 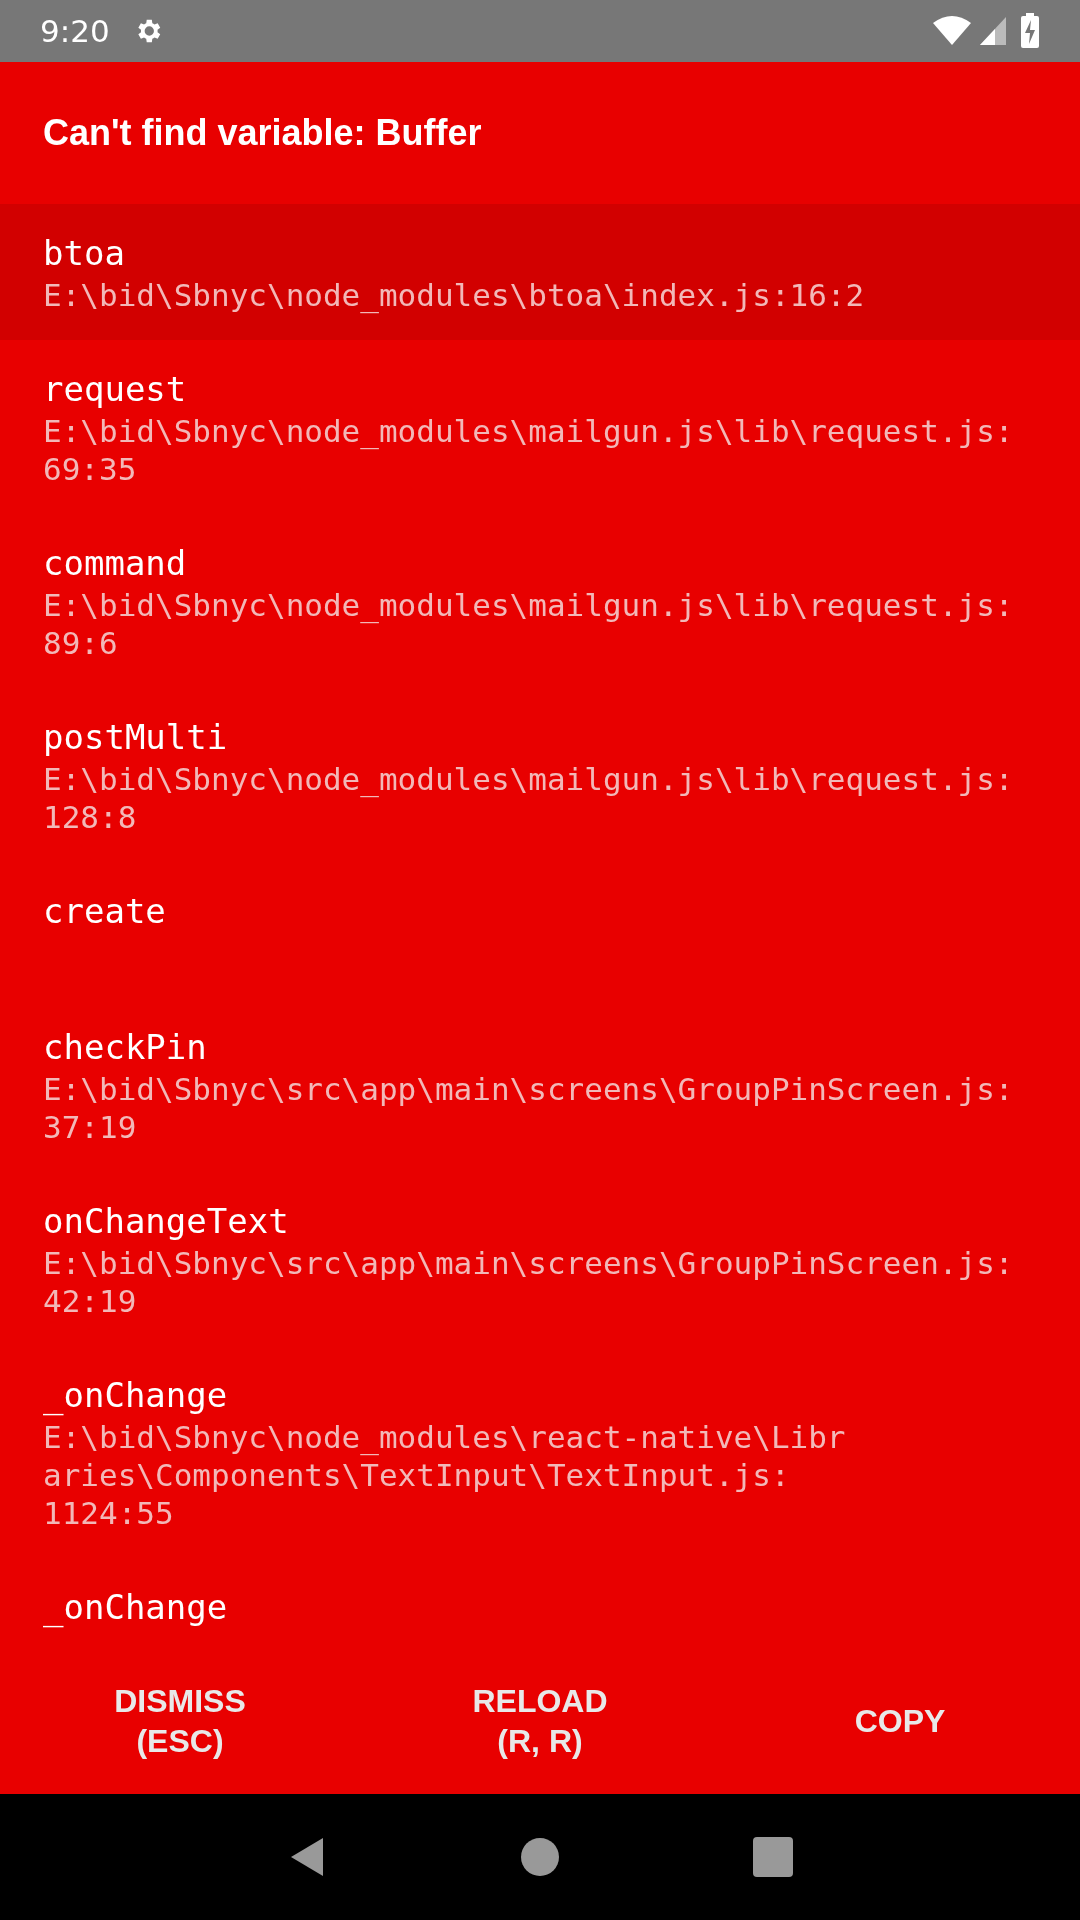 What do you see at coordinates (180, 1720) in the screenshot?
I see `action-button: DISMISS (ESC)` at bounding box center [180, 1720].